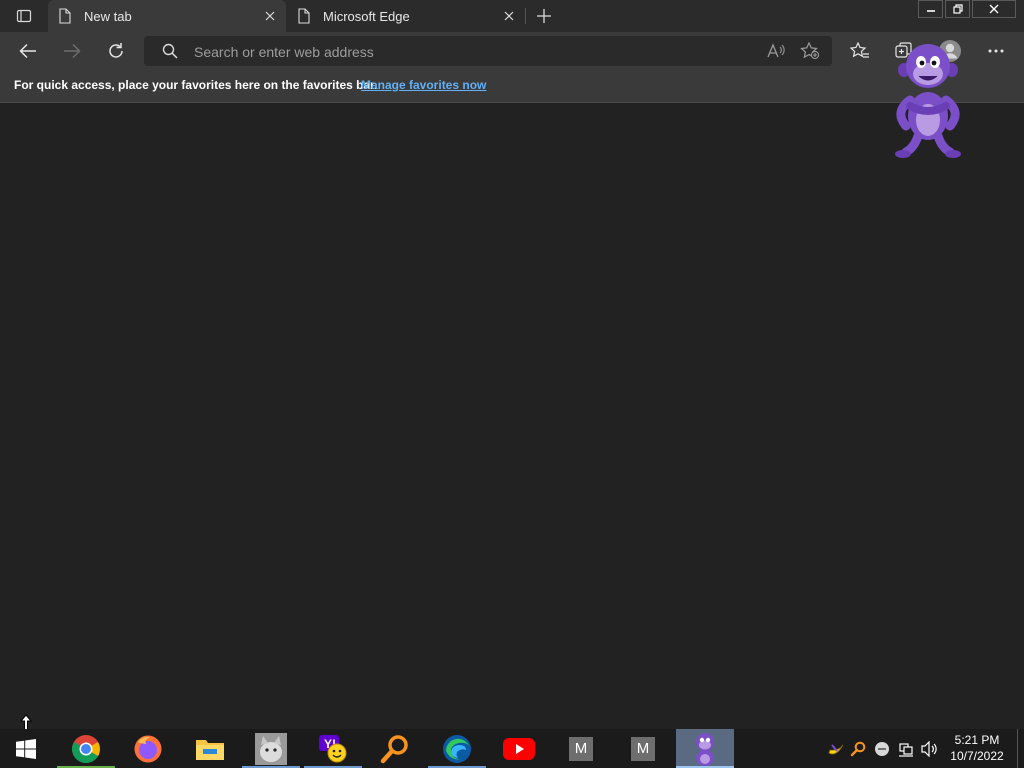 The width and height of the screenshot is (1024, 768). I want to click on refresh-button, so click(116, 51).